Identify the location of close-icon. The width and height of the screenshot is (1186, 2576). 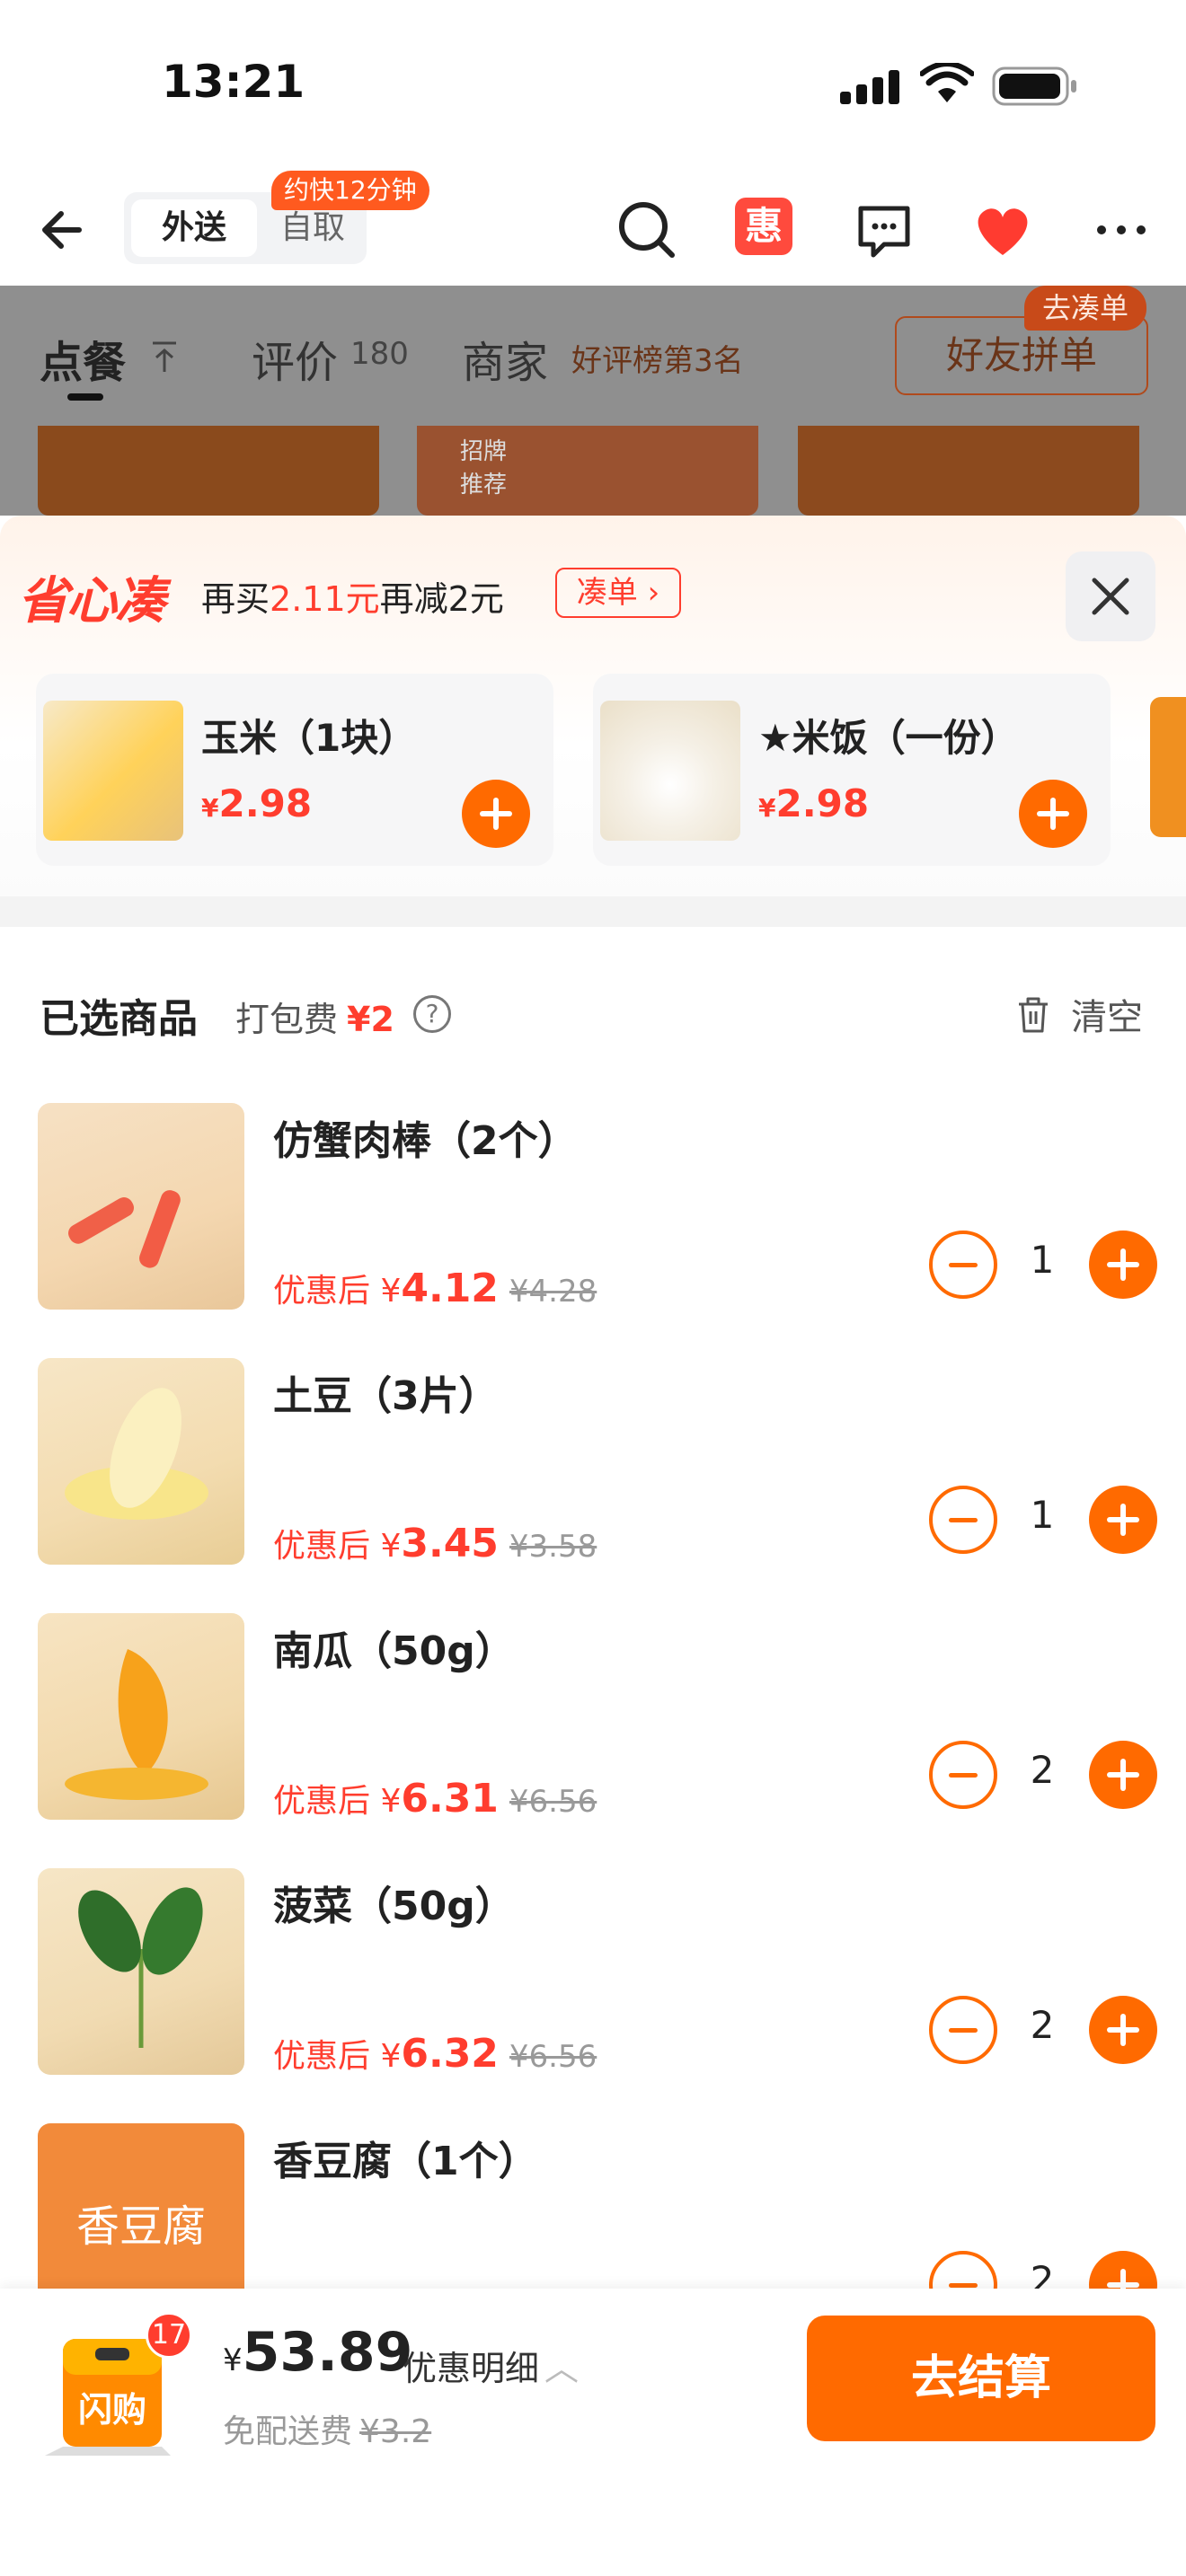
(1110, 596).